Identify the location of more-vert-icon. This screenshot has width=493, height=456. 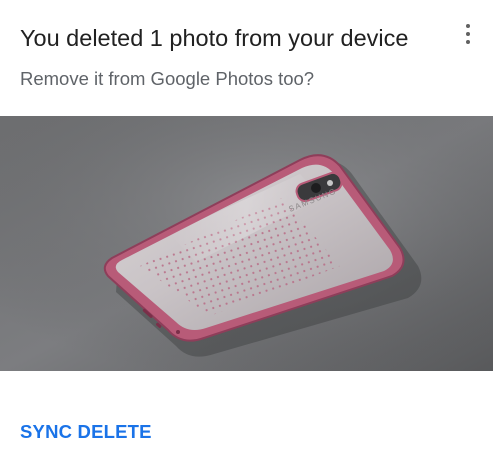
(468, 35).